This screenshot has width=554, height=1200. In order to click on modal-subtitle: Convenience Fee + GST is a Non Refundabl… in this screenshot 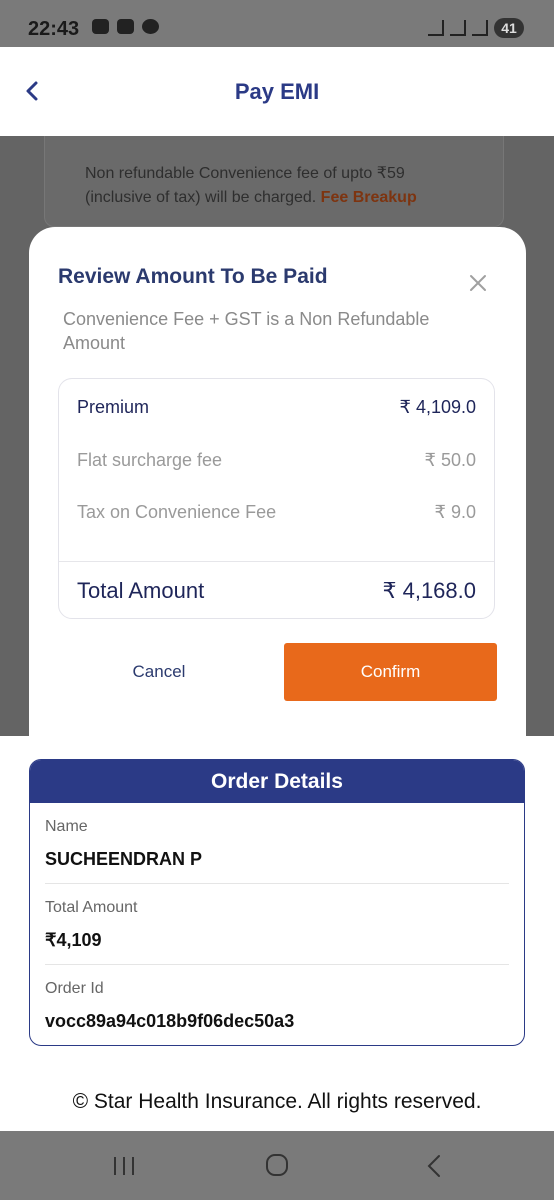, I will do `click(246, 331)`.